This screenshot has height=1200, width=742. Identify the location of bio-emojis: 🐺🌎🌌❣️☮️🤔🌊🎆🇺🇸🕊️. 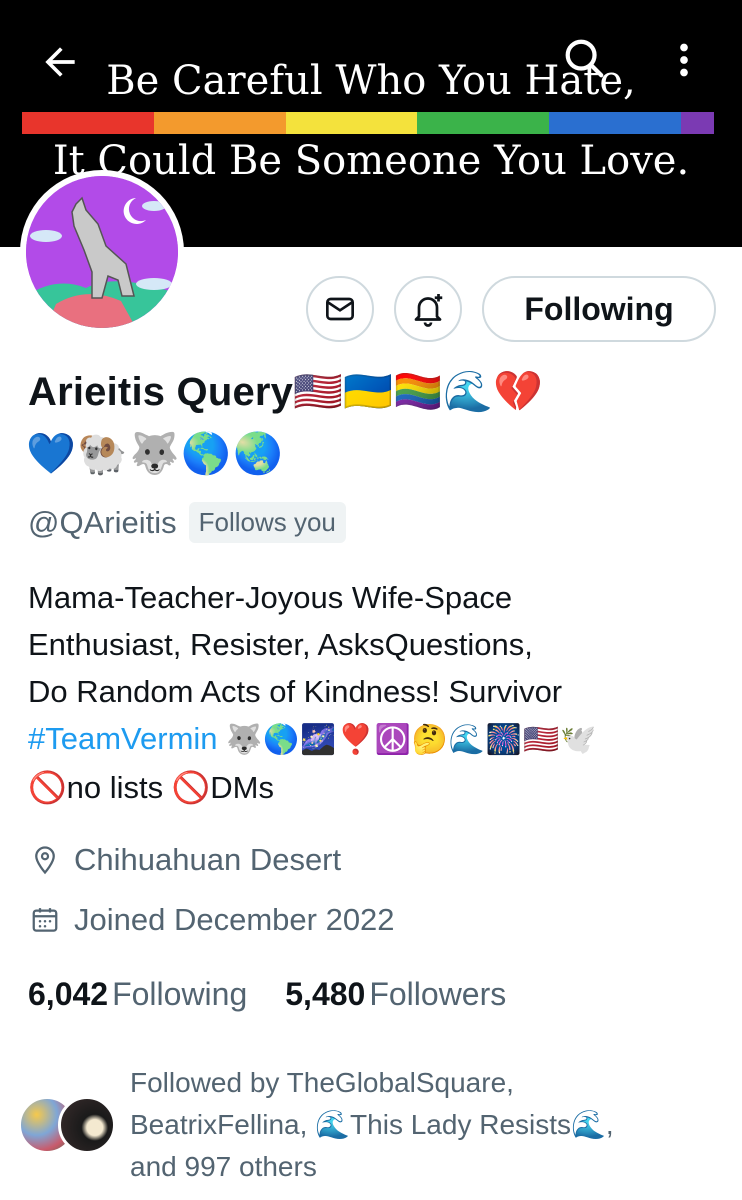
(412, 740).